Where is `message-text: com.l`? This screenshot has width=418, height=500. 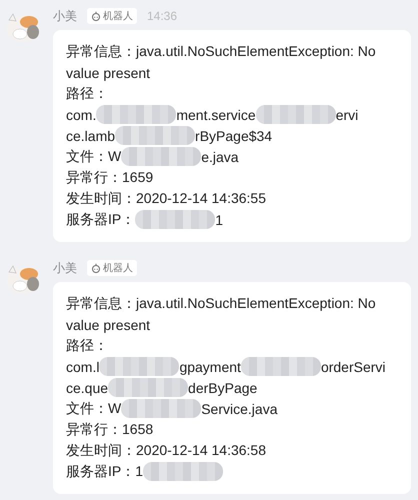
message-text: com.l is located at coordinates (83, 366).